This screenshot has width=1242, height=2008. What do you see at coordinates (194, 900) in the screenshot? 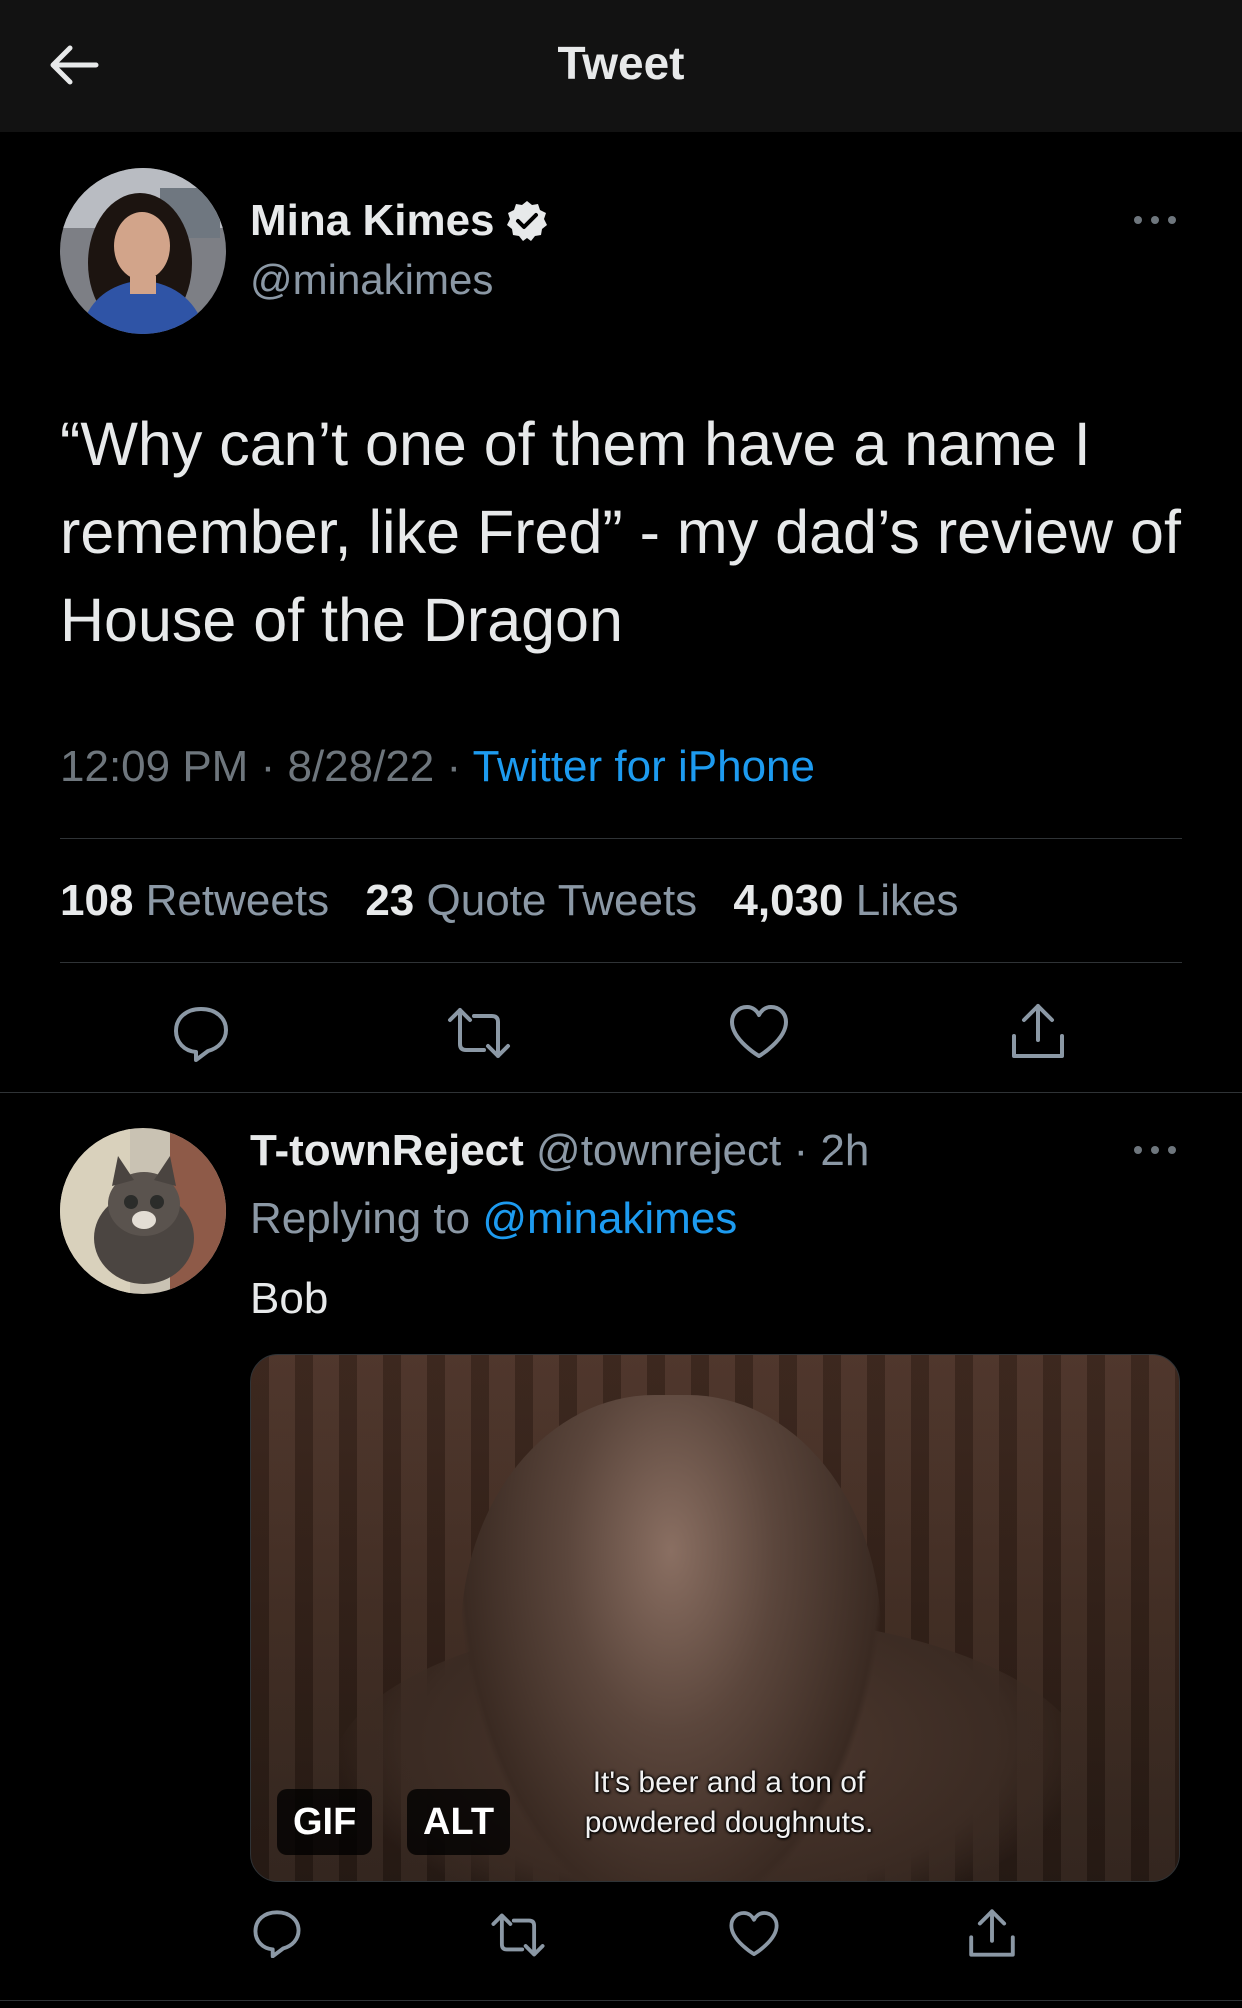
I see `retweets-stat: 108 Retweets` at bounding box center [194, 900].